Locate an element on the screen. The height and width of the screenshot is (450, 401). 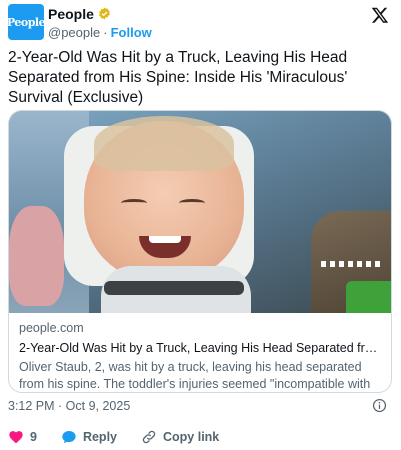
action-bar: 9 Reply Copy link is located at coordinates (125, 437).